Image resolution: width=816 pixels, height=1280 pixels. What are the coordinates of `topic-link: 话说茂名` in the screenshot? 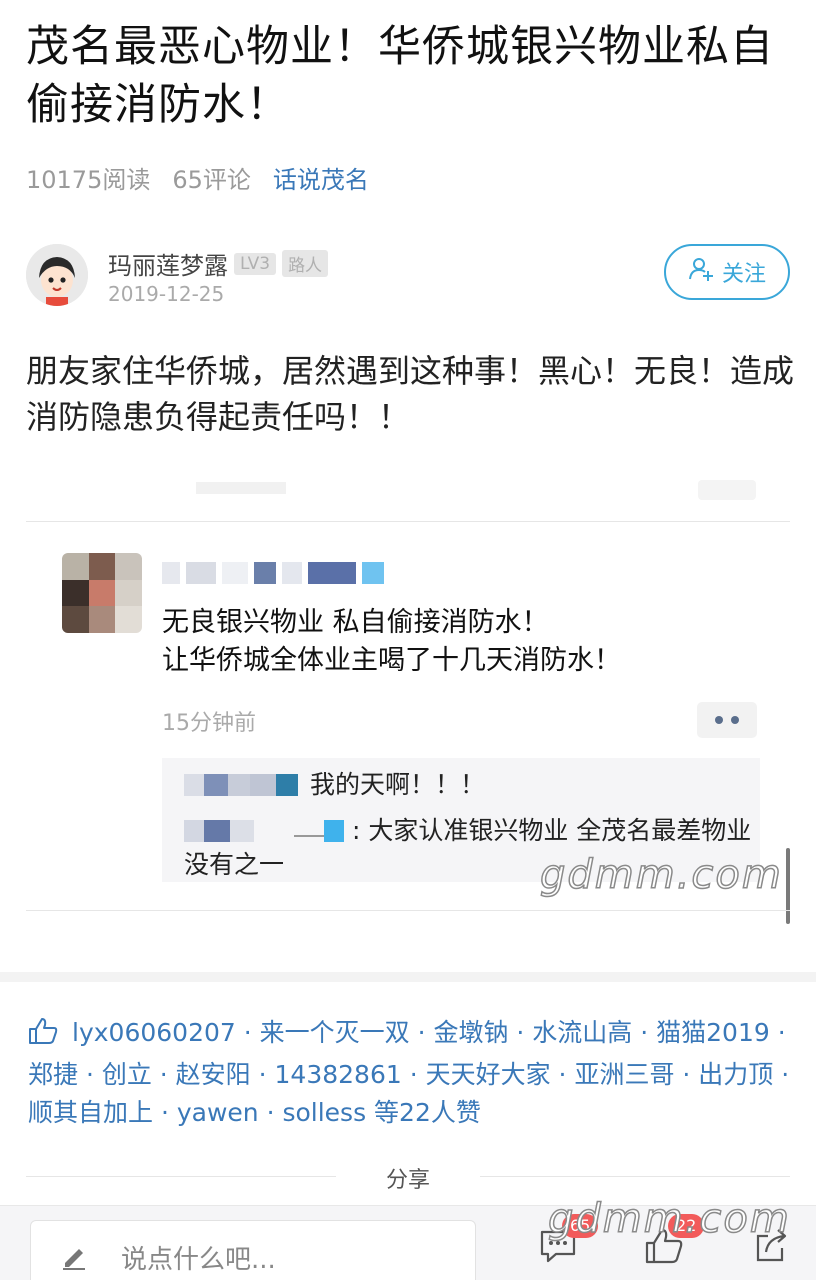 It's located at (321, 177).